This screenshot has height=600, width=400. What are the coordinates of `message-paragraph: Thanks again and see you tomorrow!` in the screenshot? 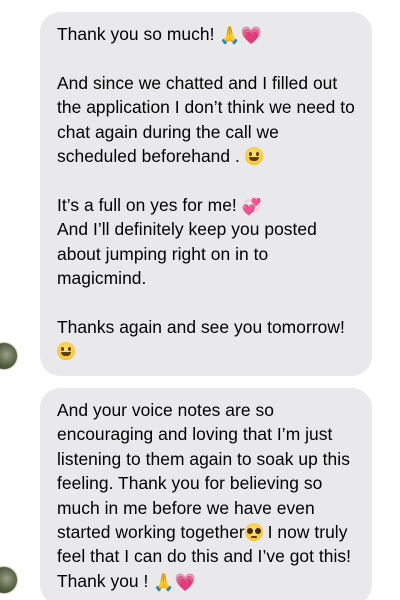 It's located at (206, 339).